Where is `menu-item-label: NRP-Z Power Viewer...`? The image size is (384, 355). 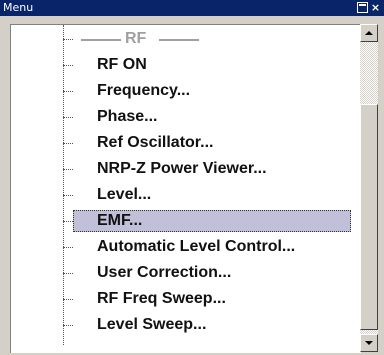
menu-item-label: NRP-Z Power Viewer... is located at coordinates (182, 168).